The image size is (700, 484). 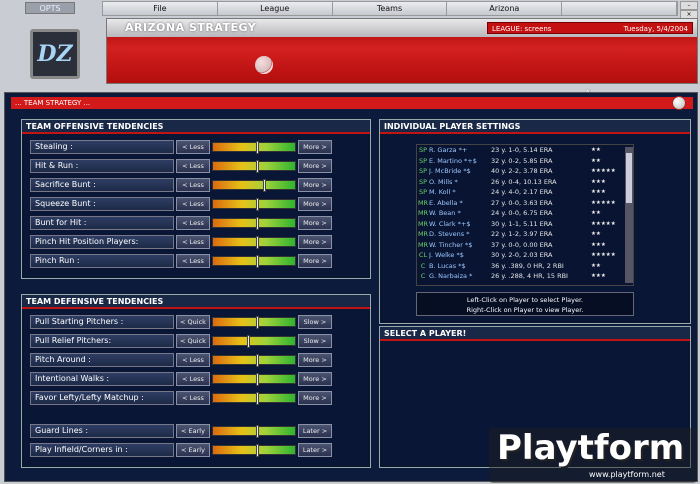 I want to click on setting-row-pull-starting-pitchers: Pull Starting Pitchers : < Quick Slow >, so click(x=194, y=322).